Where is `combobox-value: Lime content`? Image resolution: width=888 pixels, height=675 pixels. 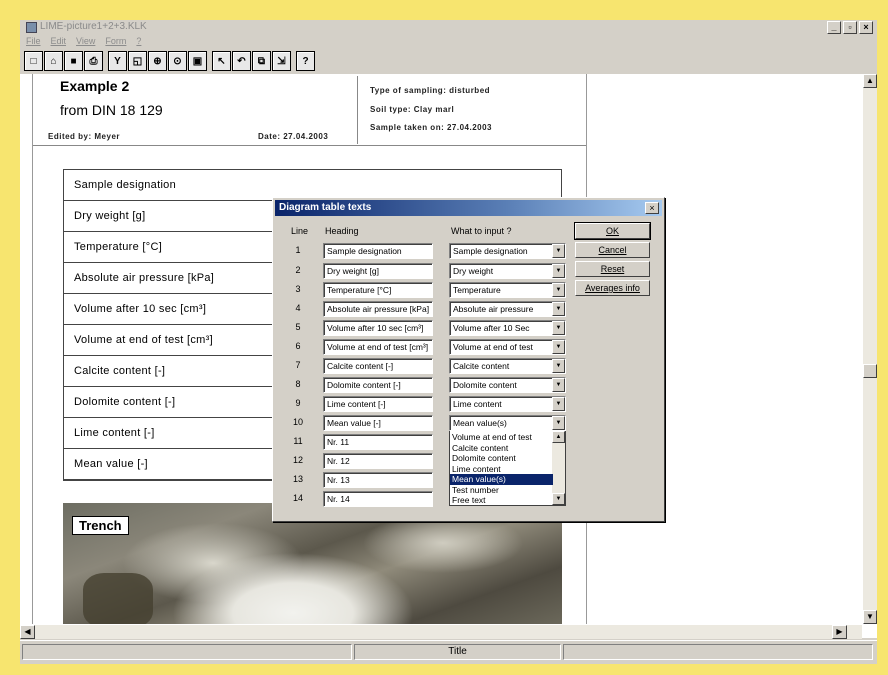 combobox-value: Lime content is located at coordinates (477, 404).